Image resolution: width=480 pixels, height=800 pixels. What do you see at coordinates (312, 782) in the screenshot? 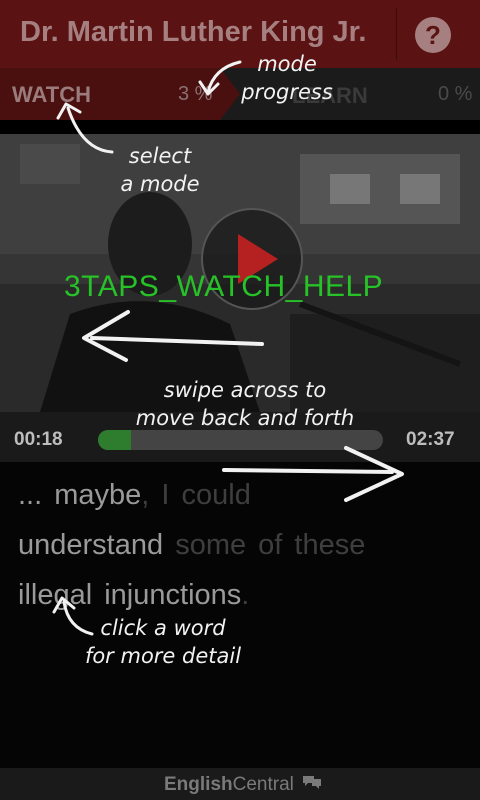
I see `speech-bubble-icon` at bounding box center [312, 782].